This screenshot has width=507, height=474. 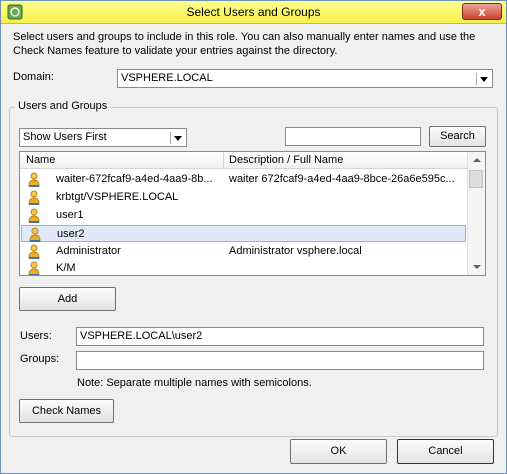 I want to click on title-bar: Select Users and Groups x, so click(x=253, y=12).